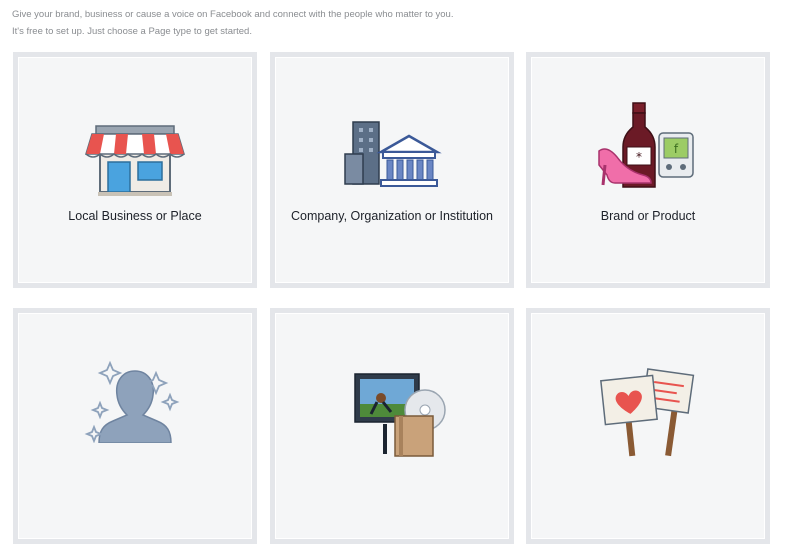  I want to click on page-type-cause, so click(648, 426).